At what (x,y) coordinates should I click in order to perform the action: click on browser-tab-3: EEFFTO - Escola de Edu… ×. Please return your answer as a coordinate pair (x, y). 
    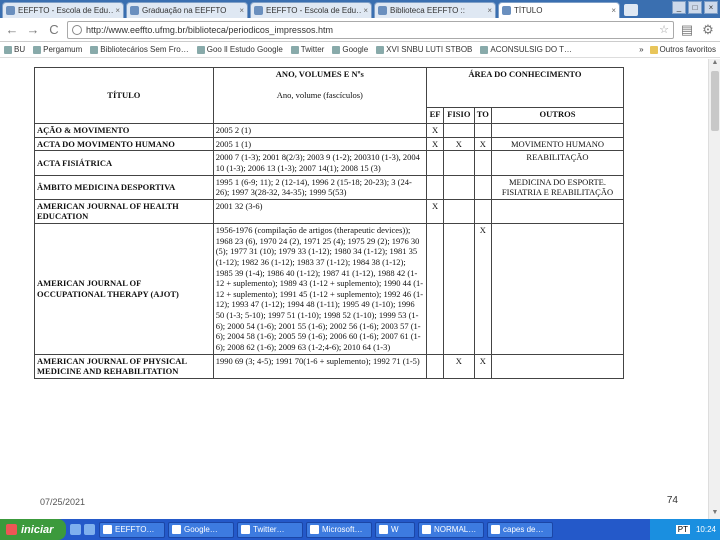
    Looking at the image, I should click on (311, 10).